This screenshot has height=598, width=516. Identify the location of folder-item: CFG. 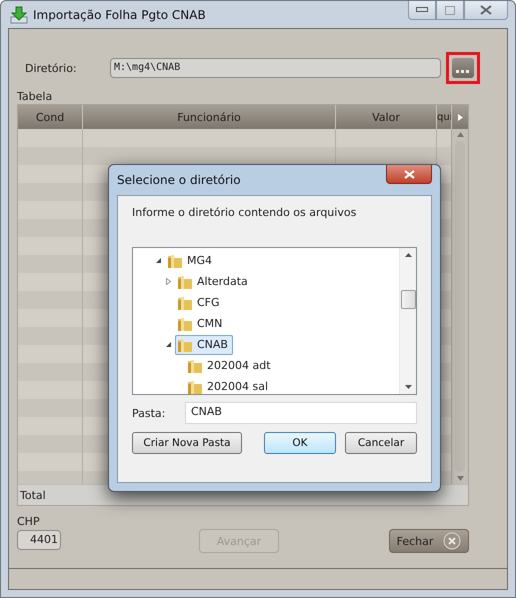
(200, 302).